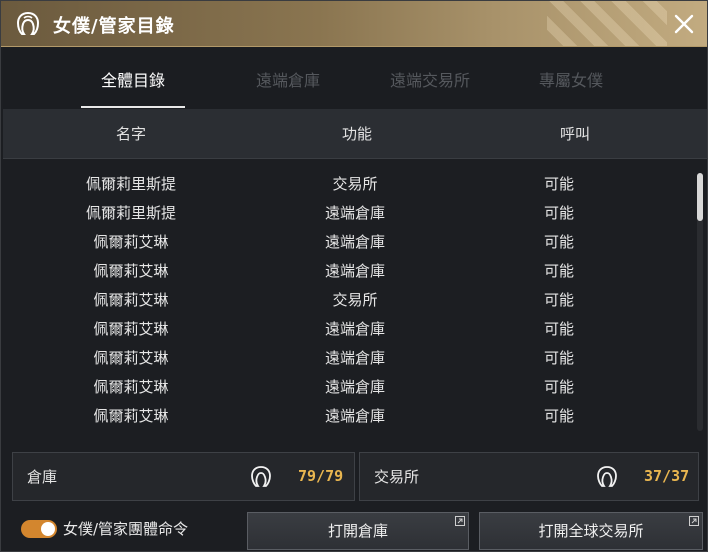 This screenshot has width=708, height=552. Describe the element at coordinates (130, 134) in the screenshot. I see `column-name-header: 名字` at that location.